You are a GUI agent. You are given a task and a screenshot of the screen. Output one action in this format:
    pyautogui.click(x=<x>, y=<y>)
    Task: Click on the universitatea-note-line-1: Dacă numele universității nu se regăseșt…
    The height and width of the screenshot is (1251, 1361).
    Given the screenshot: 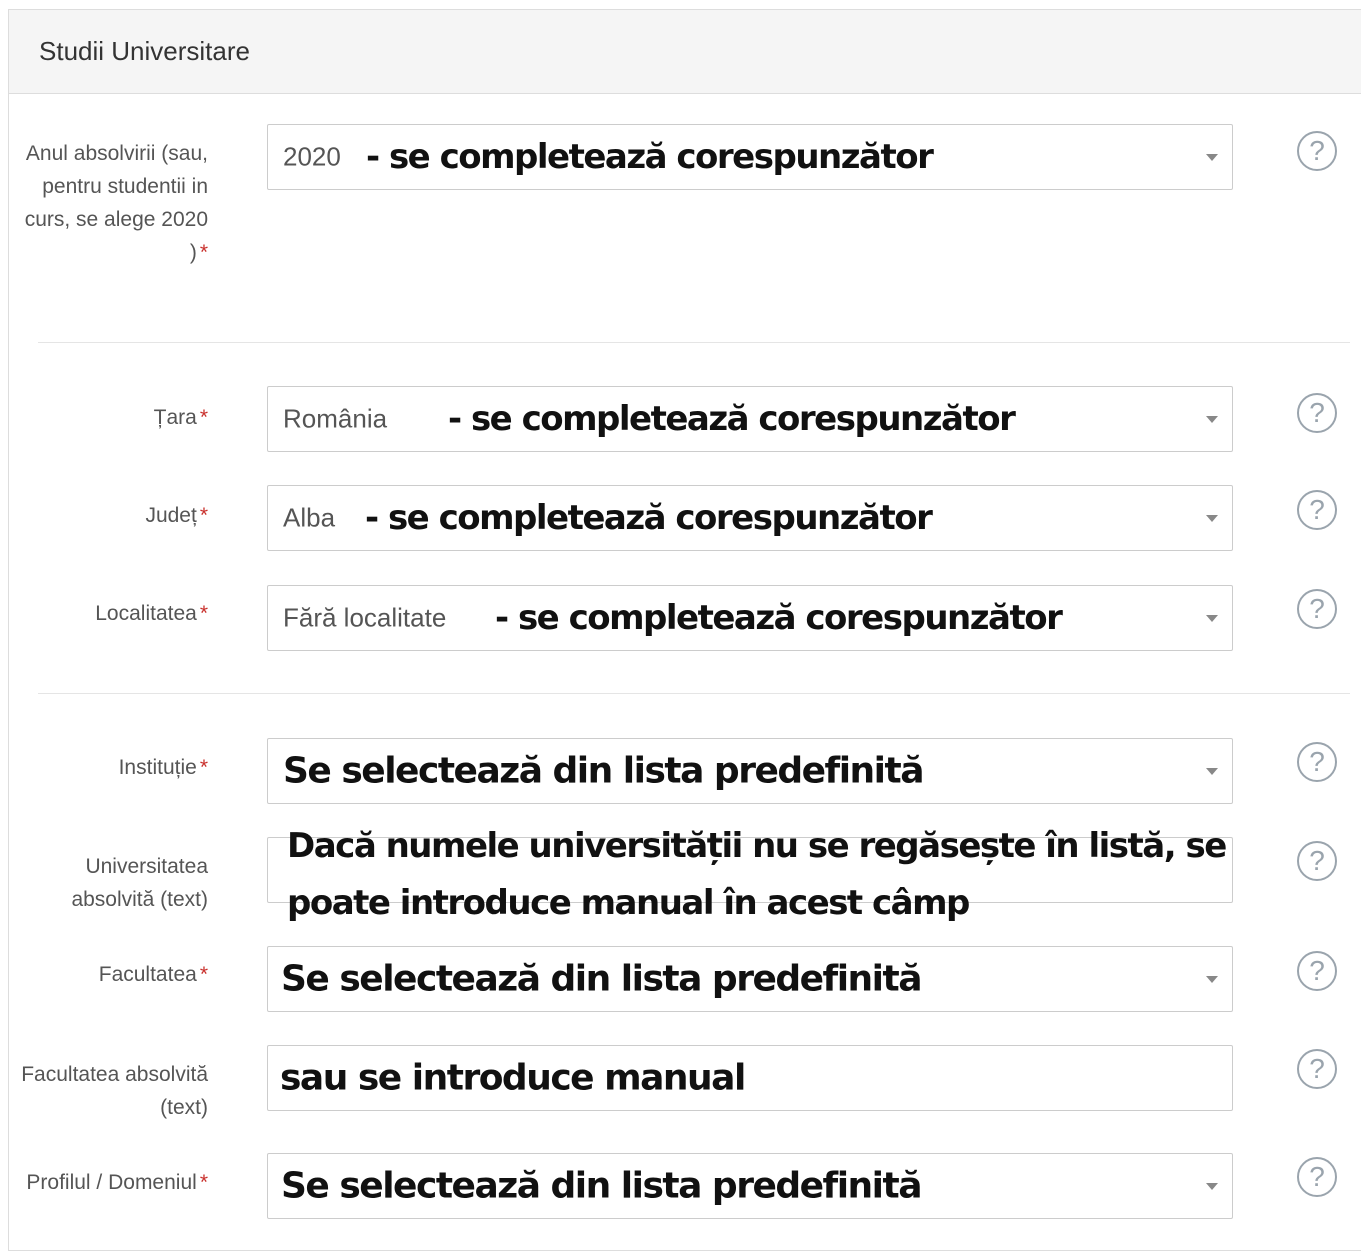 What is the action you would take?
    pyautogui.click(x=757, y=846)
    